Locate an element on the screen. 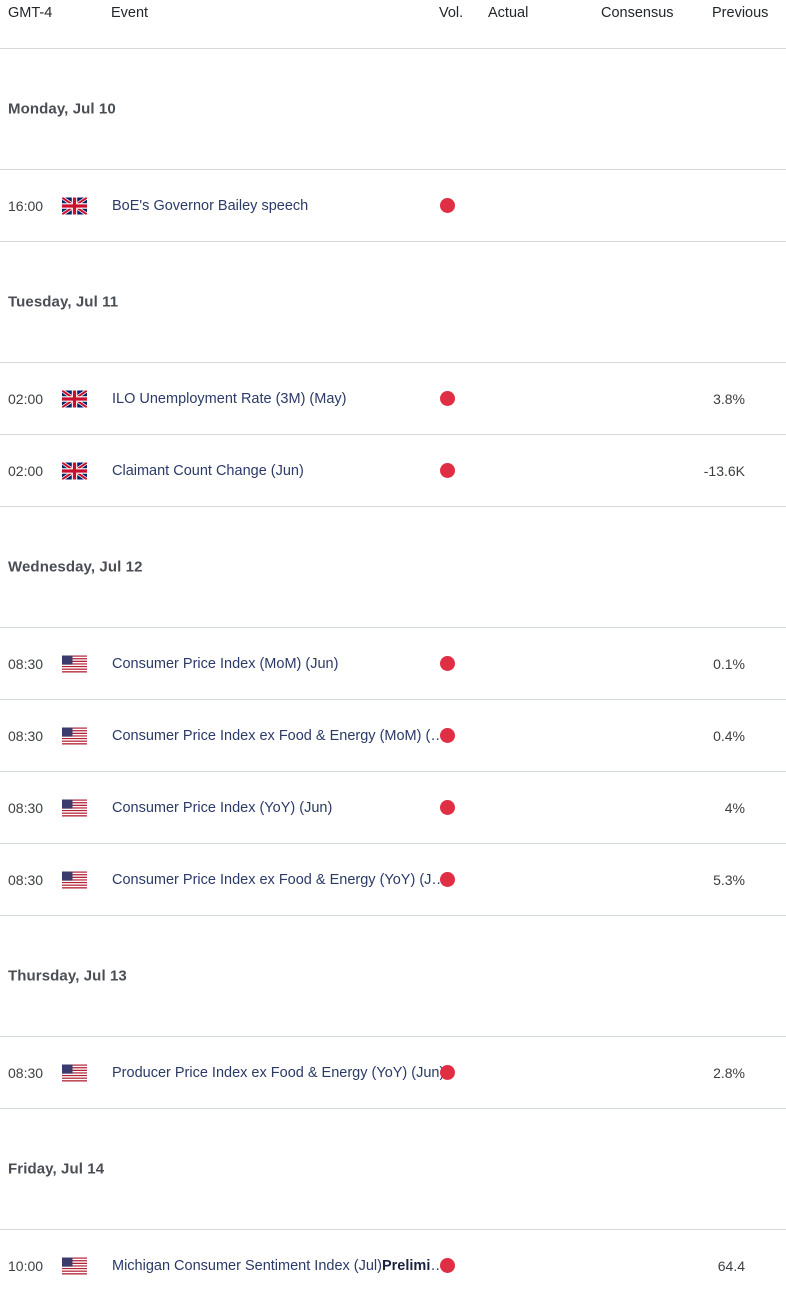  event-title-link: Consumer Price Index (YoY) (Jun) is located at coordinates (279, 808).